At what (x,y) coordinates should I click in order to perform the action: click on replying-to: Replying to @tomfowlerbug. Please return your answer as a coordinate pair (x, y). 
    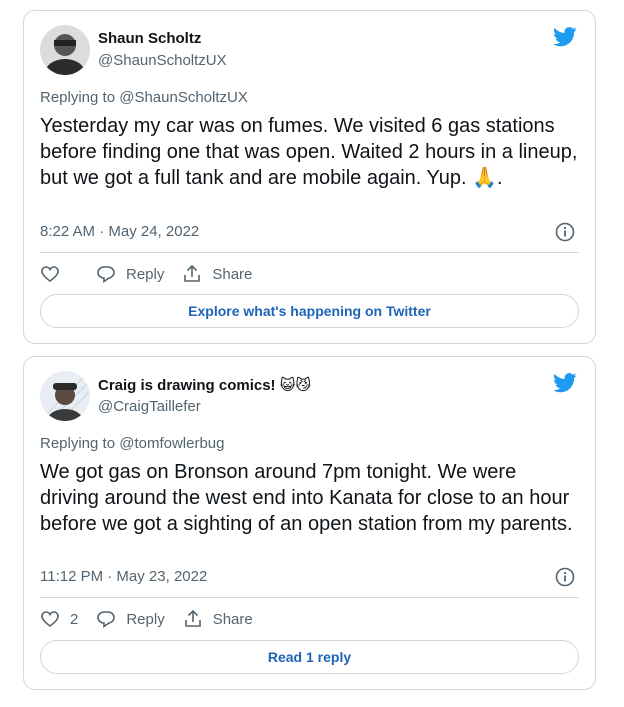
    Looking at the image, I should click on (132, 443).